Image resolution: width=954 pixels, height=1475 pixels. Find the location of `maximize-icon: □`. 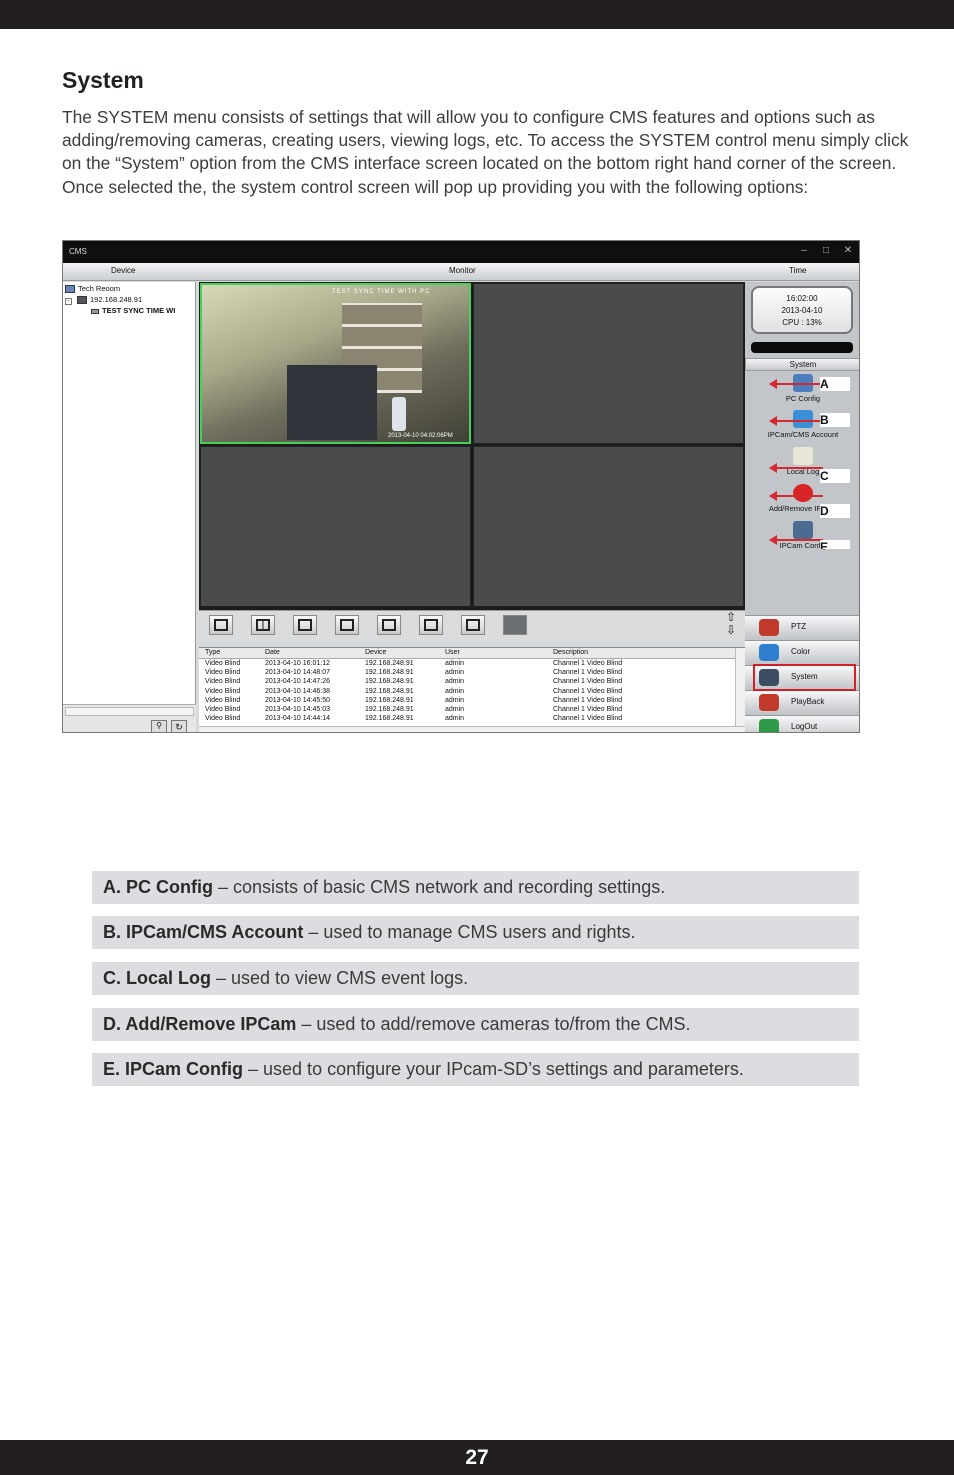

maximize-icon: □ is located at coordinates (826, 251).